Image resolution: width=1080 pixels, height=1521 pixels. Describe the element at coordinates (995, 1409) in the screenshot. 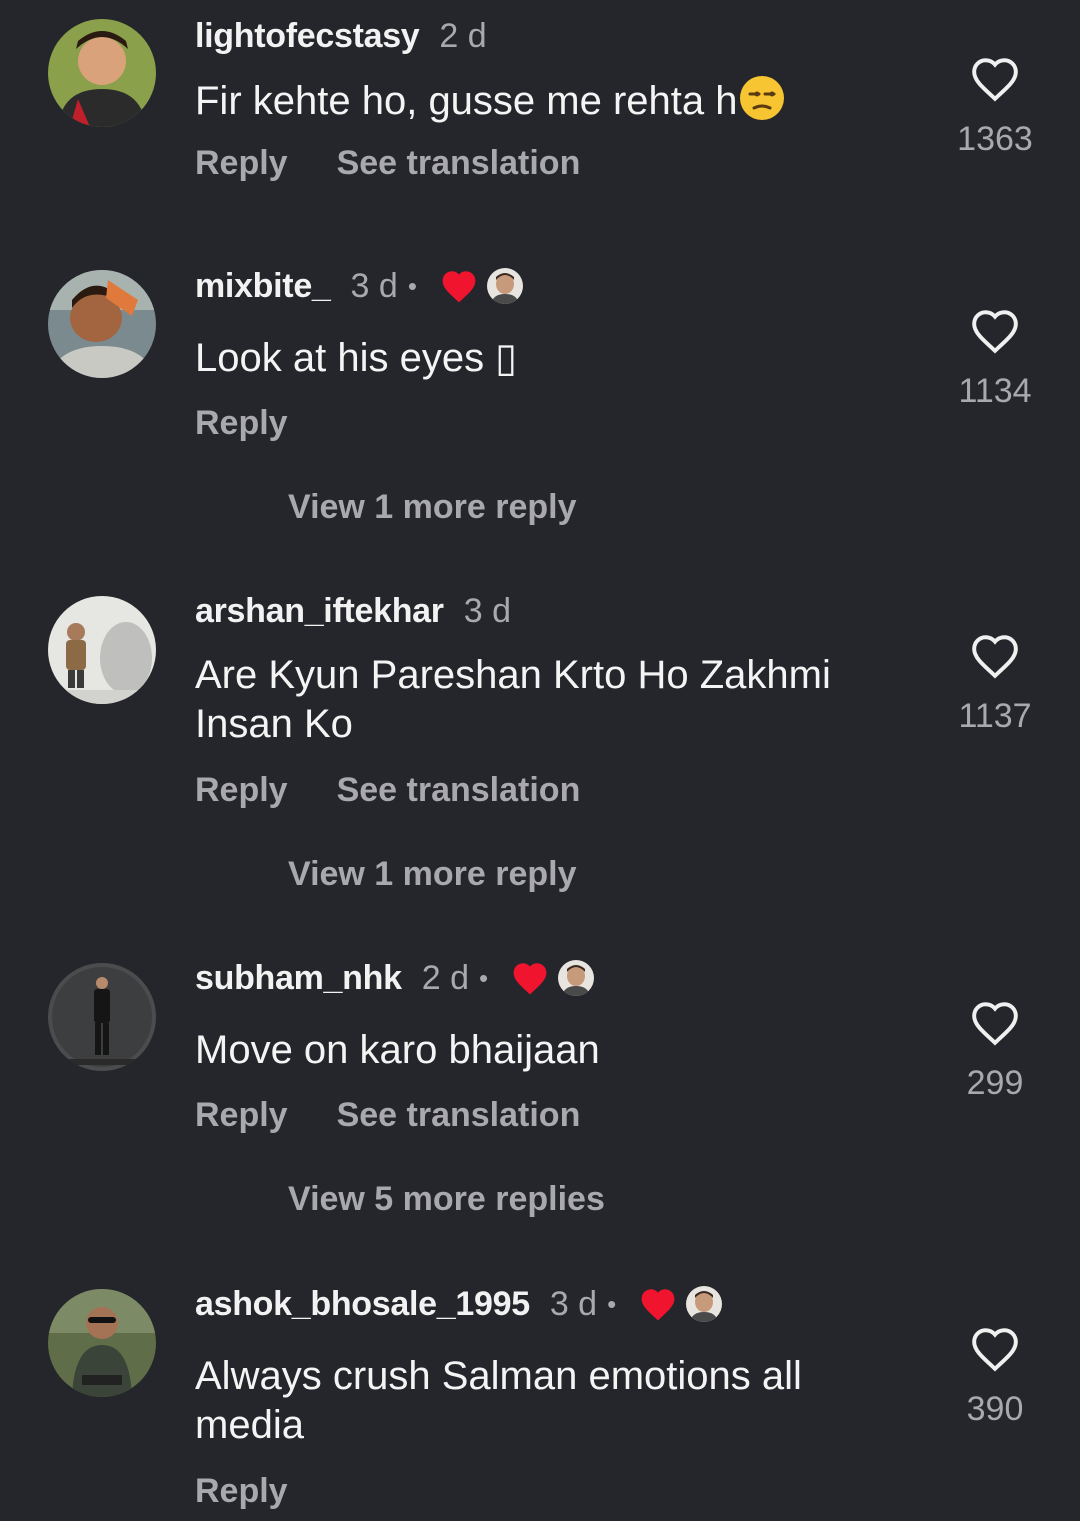

I see `like-count: 390` at that location.